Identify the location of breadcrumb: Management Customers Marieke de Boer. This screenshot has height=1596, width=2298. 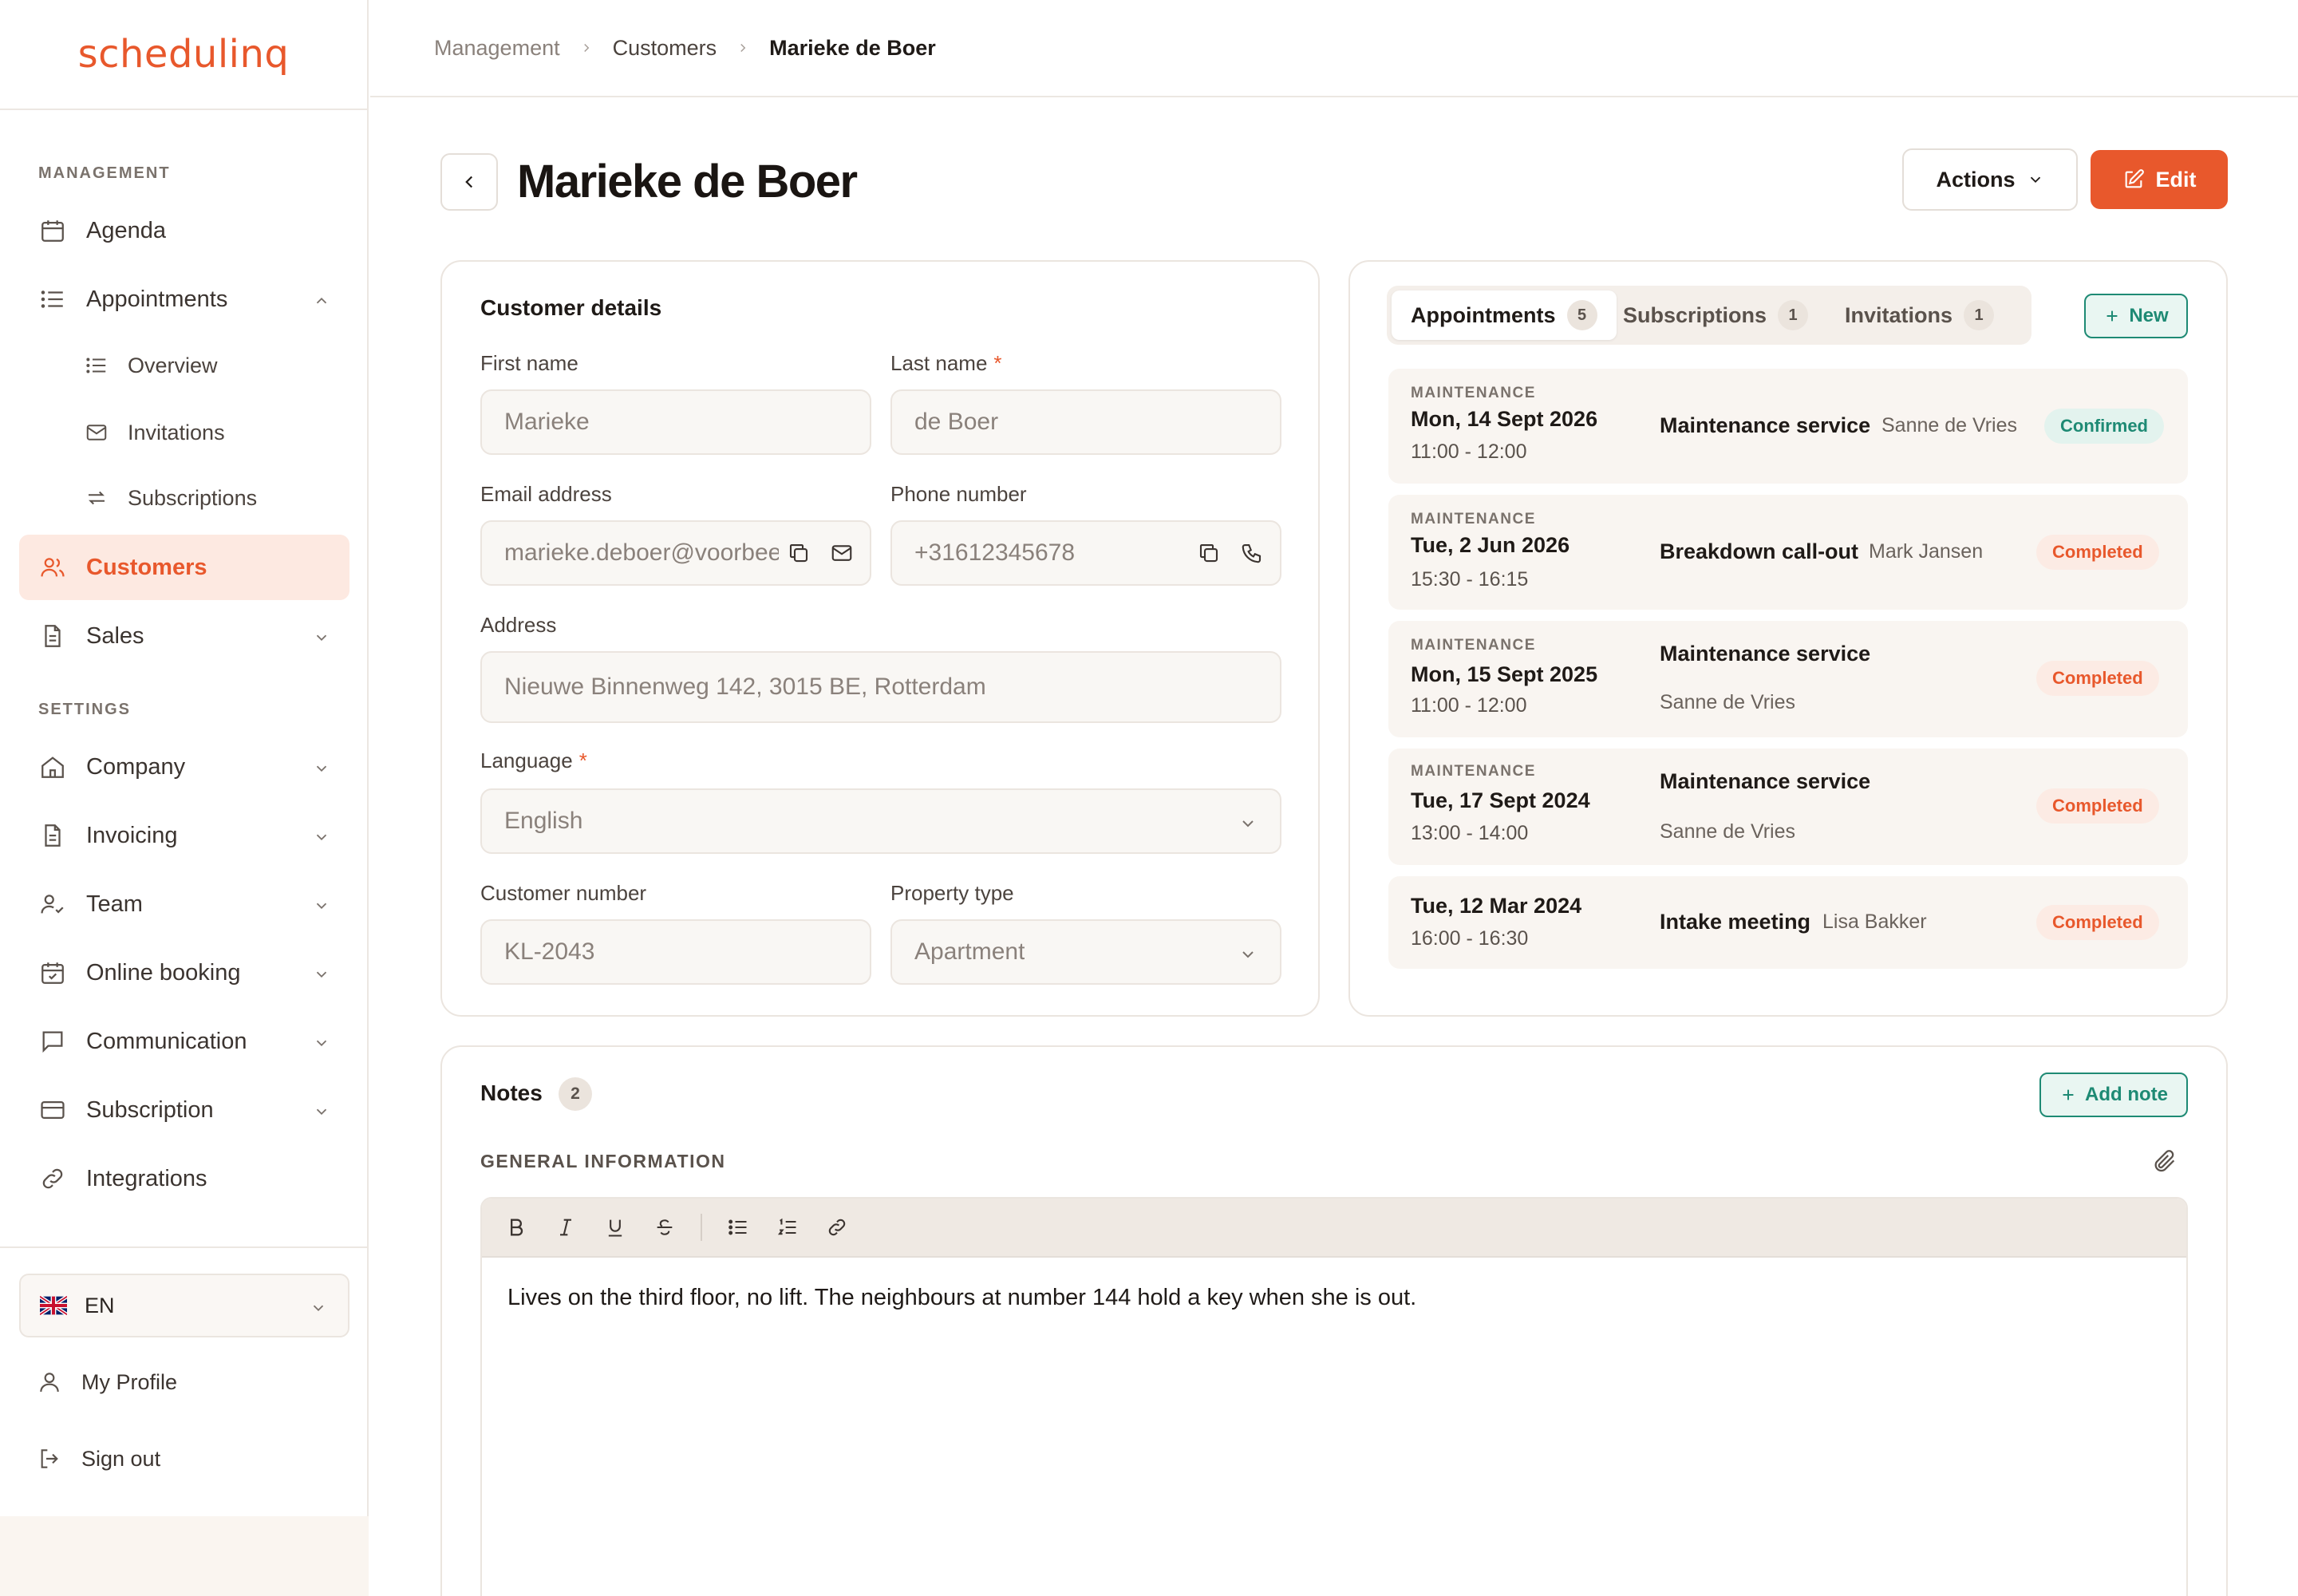
(1334, 48).